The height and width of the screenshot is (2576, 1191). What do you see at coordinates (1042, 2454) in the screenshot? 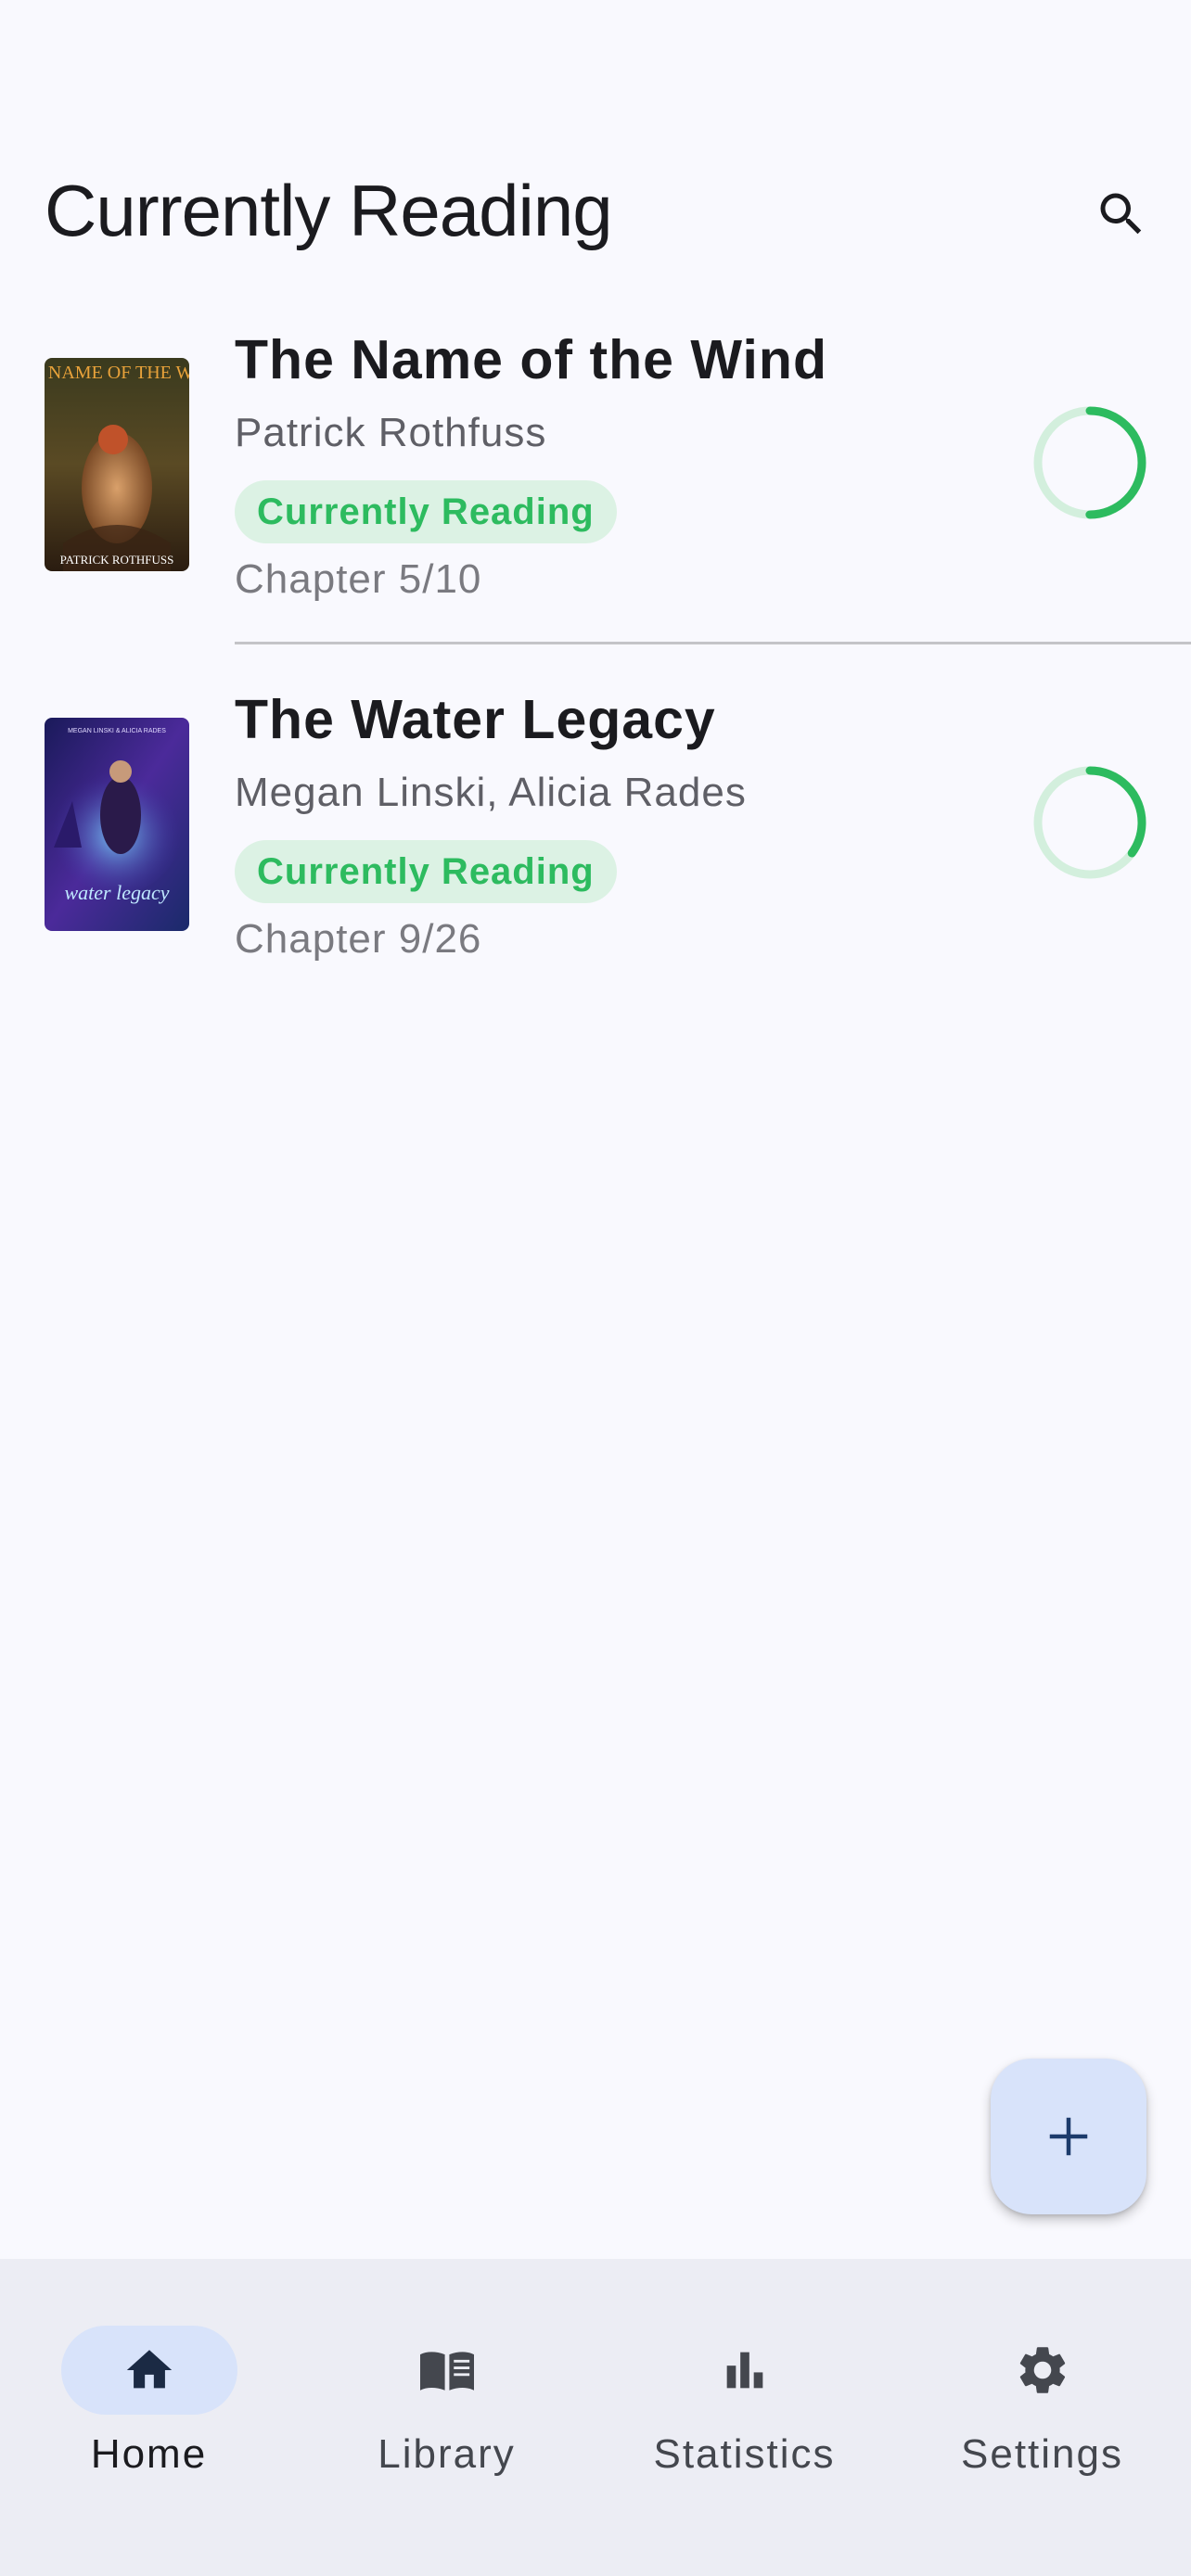
I see `nav-label: Settings` at bounding box center [1042, 2454].